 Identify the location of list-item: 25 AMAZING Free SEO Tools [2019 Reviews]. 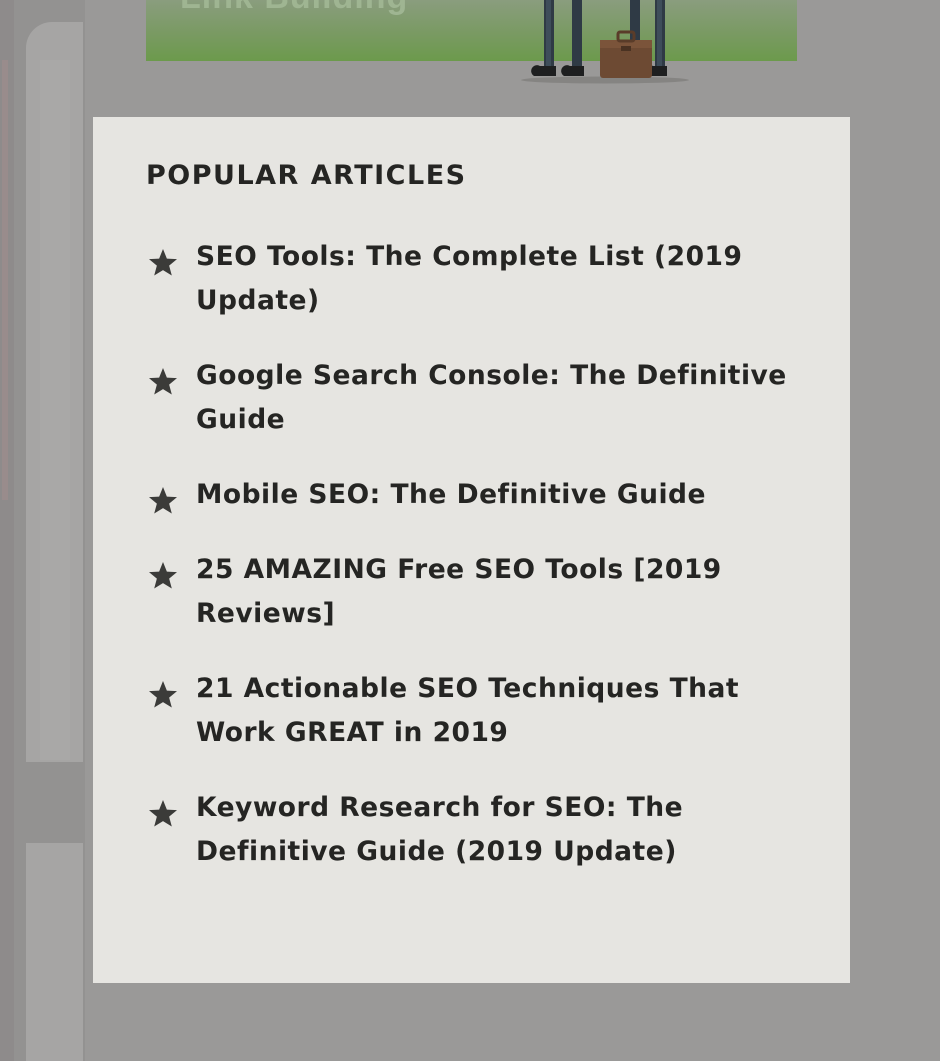
(478, 595).